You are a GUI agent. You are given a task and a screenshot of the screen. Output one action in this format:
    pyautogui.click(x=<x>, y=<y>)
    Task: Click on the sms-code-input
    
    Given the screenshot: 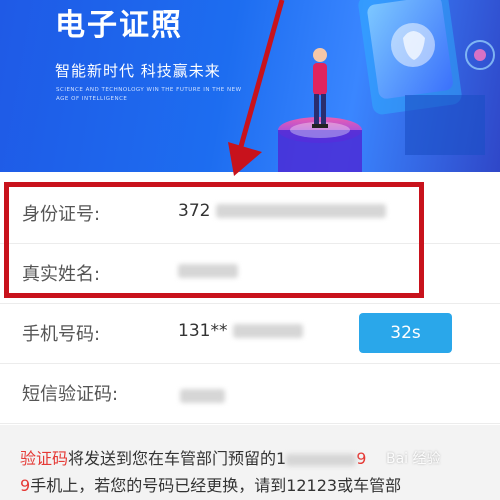 What is the action you would take?
    pyautogui.click(x=268, y=394)
    